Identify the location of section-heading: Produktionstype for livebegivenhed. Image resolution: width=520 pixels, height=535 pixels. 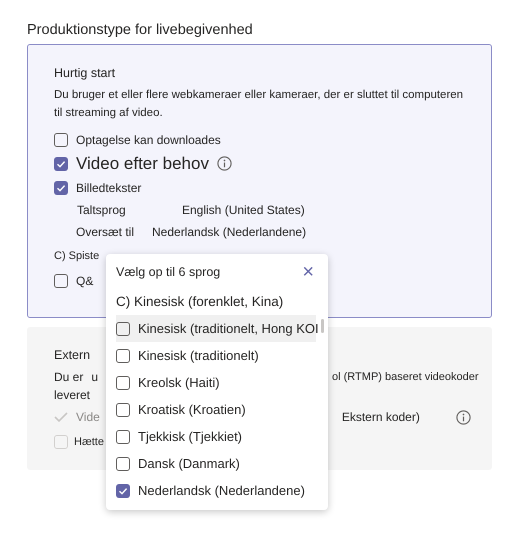
(140, 30).